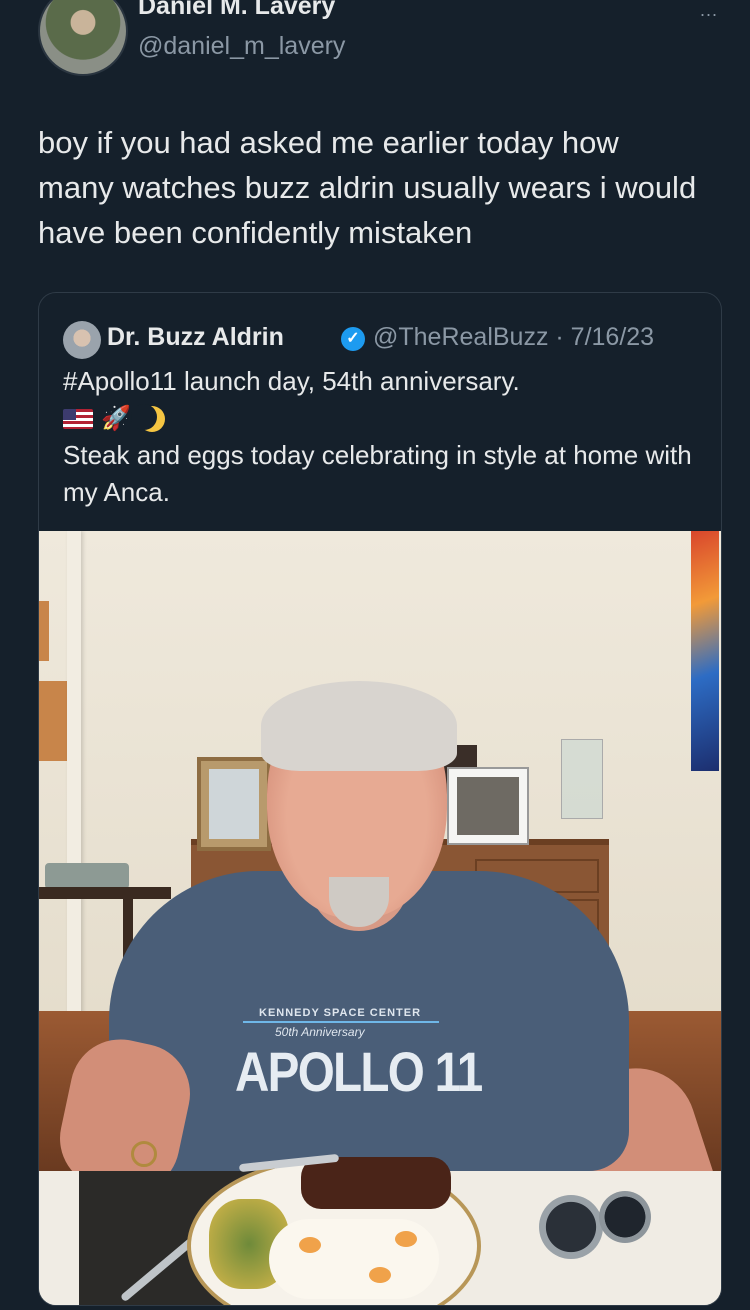 This screenshot has width=750, height=1310. I want to click on photo-side-table, so click(105, 893).